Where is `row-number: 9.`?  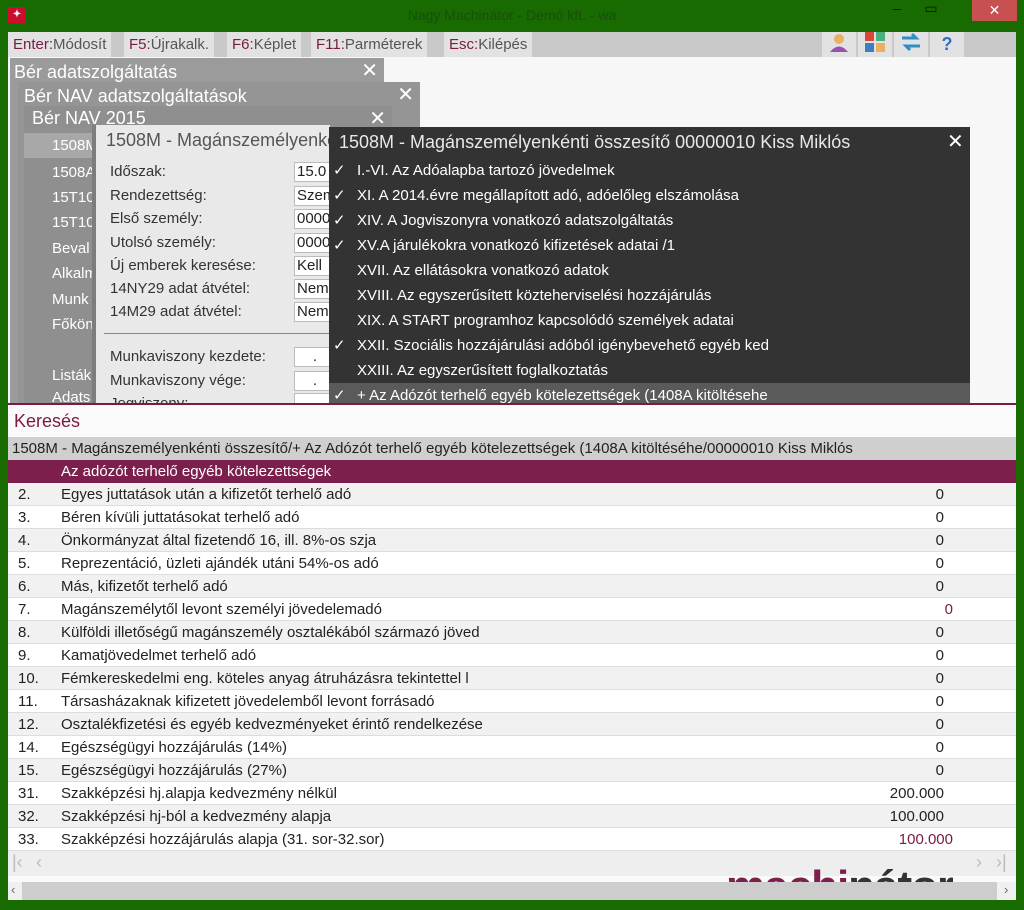 row-number: 9. is located at coordinates (24, 655).